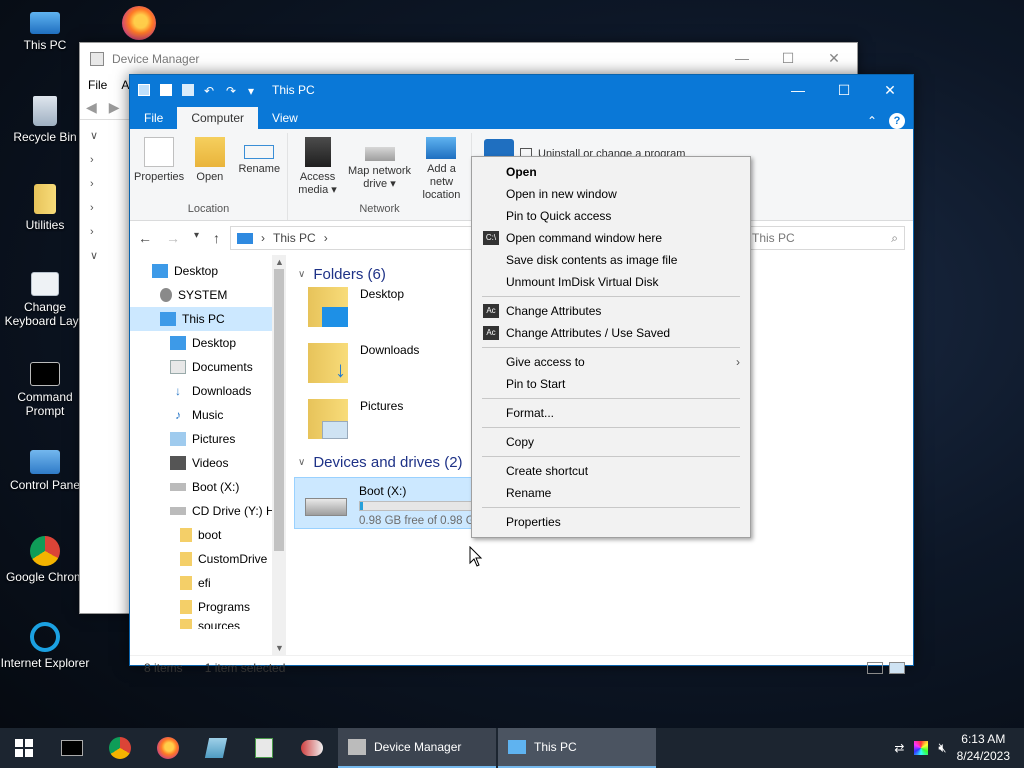 This screenshot has width=1024, height=768. Describe the element at coordinates (897, 121) in the screenshot. I see `help-icon: ?` at that location.